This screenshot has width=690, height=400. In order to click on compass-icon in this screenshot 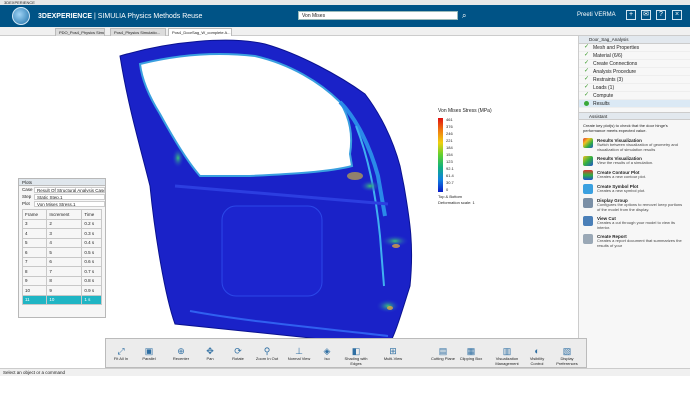, I will do `click(21, 16)`.